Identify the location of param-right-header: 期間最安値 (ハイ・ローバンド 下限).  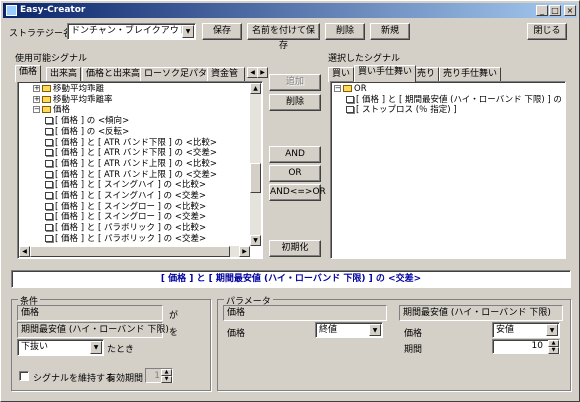
(481, 313).